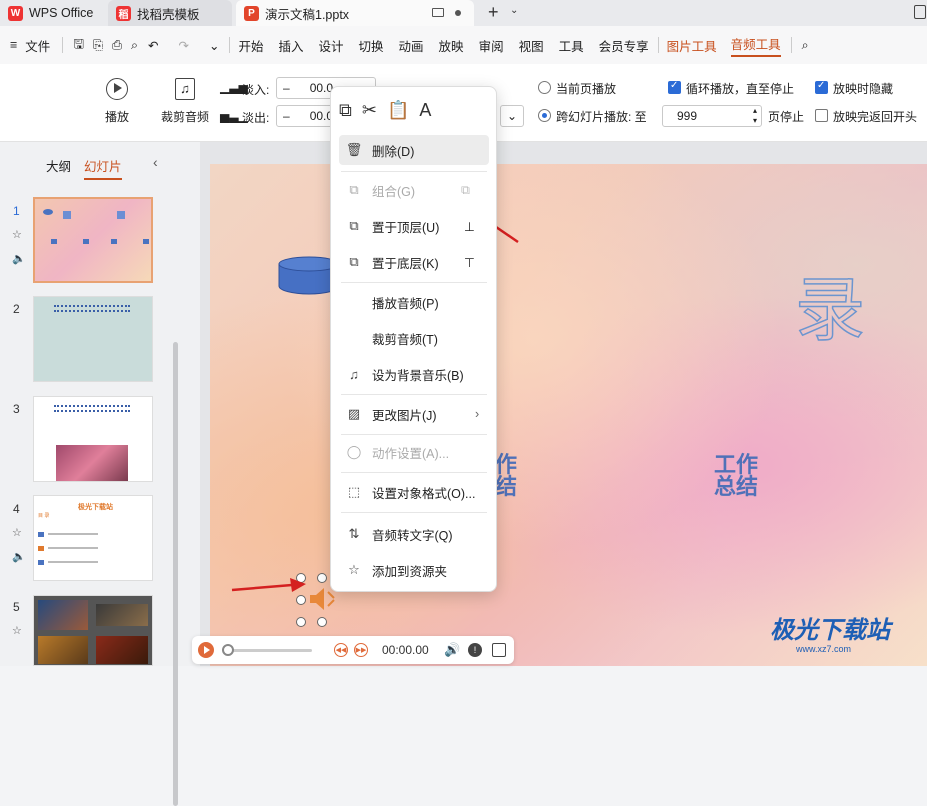 The image size is (927, 806). What do you see at coordinates (93, 538) in the screenshot?
I see `slide-thumbnail-4: 极光下载站 目 录` at bounding box center [93, 538].